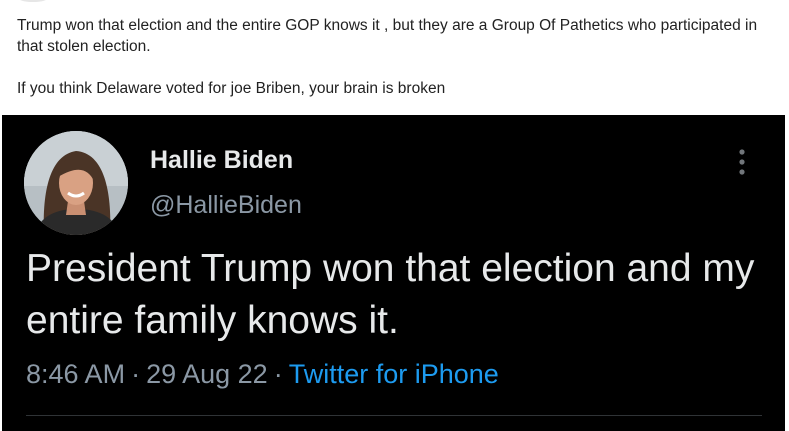 This screenshot has width=789, height=431. What do you see at coordinates (221, 160) in the screenshot?
I see `tweet-author-name: Hallie Biden` at bounding box center [221, 160].